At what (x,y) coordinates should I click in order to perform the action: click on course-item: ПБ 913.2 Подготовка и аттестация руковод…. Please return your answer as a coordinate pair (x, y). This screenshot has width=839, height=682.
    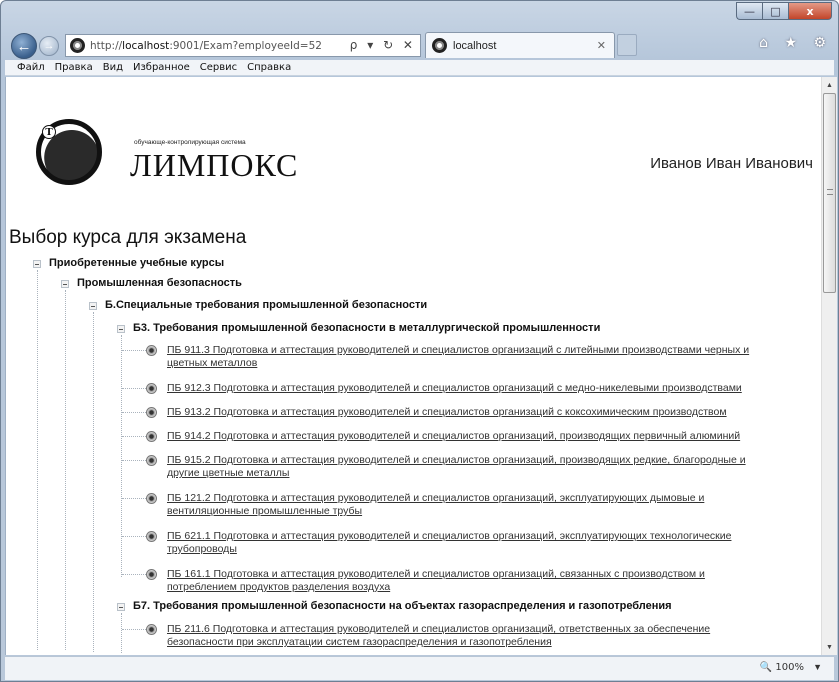
    Looking at the image, I should click on (447, 412).